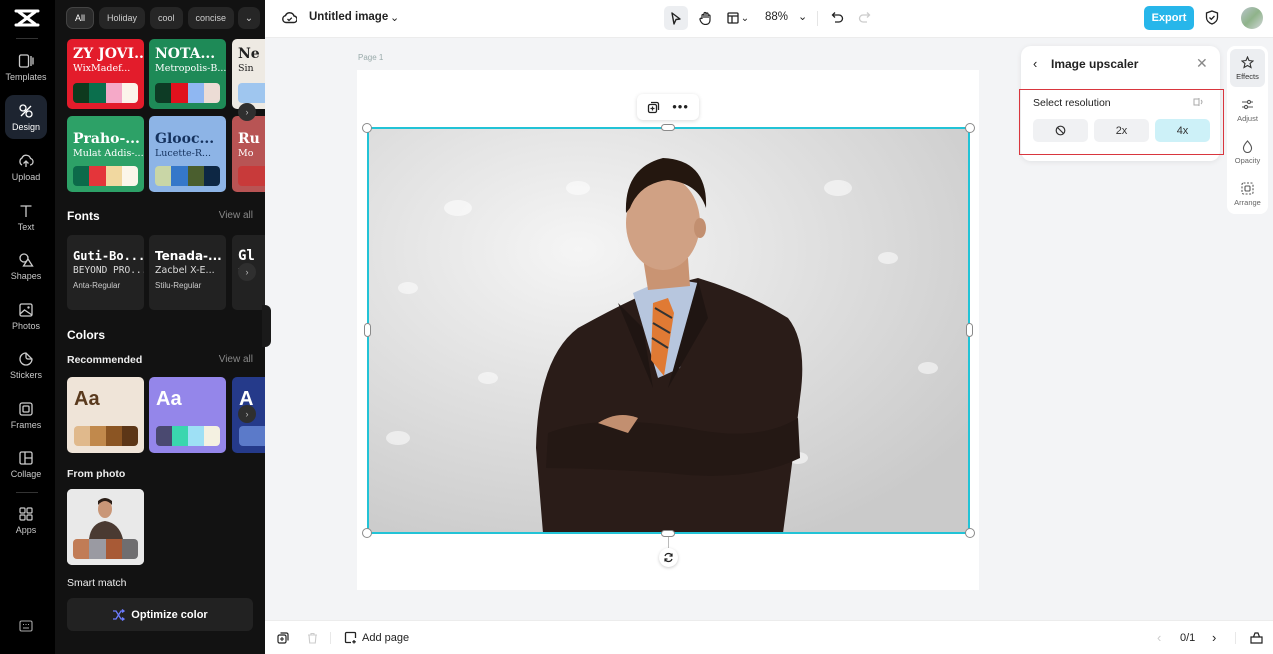 This screenshot has height=654, width=1273. What do you see at coordinates (122, 18) in the screenshot?
I see `chip-holiday: Holiday` at bounding box center [122, 18].